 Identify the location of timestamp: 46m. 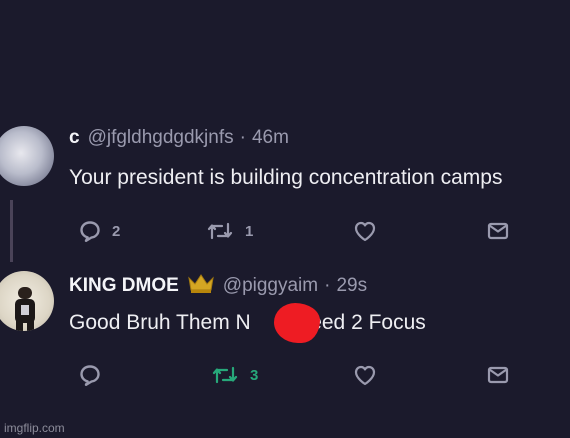
(270, 138).